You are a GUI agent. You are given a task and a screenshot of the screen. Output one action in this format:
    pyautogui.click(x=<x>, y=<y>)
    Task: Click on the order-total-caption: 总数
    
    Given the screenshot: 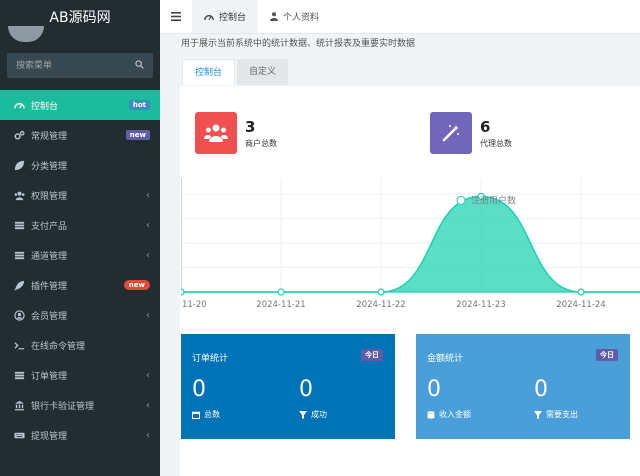 What is the action you would take?
    pyautogui.click(x=206, y=414)
    